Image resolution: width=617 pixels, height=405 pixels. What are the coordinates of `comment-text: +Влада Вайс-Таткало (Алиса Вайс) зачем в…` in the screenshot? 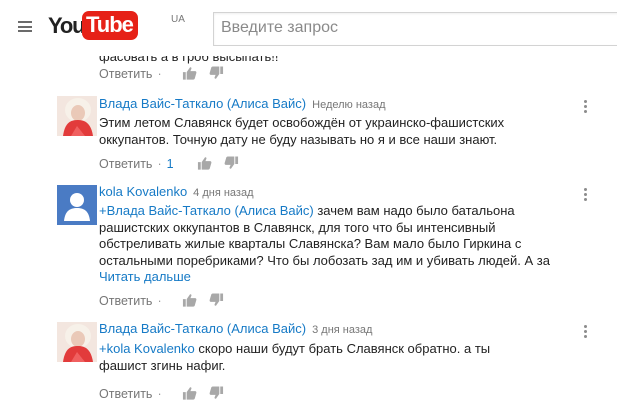 It's located at (334, 236).